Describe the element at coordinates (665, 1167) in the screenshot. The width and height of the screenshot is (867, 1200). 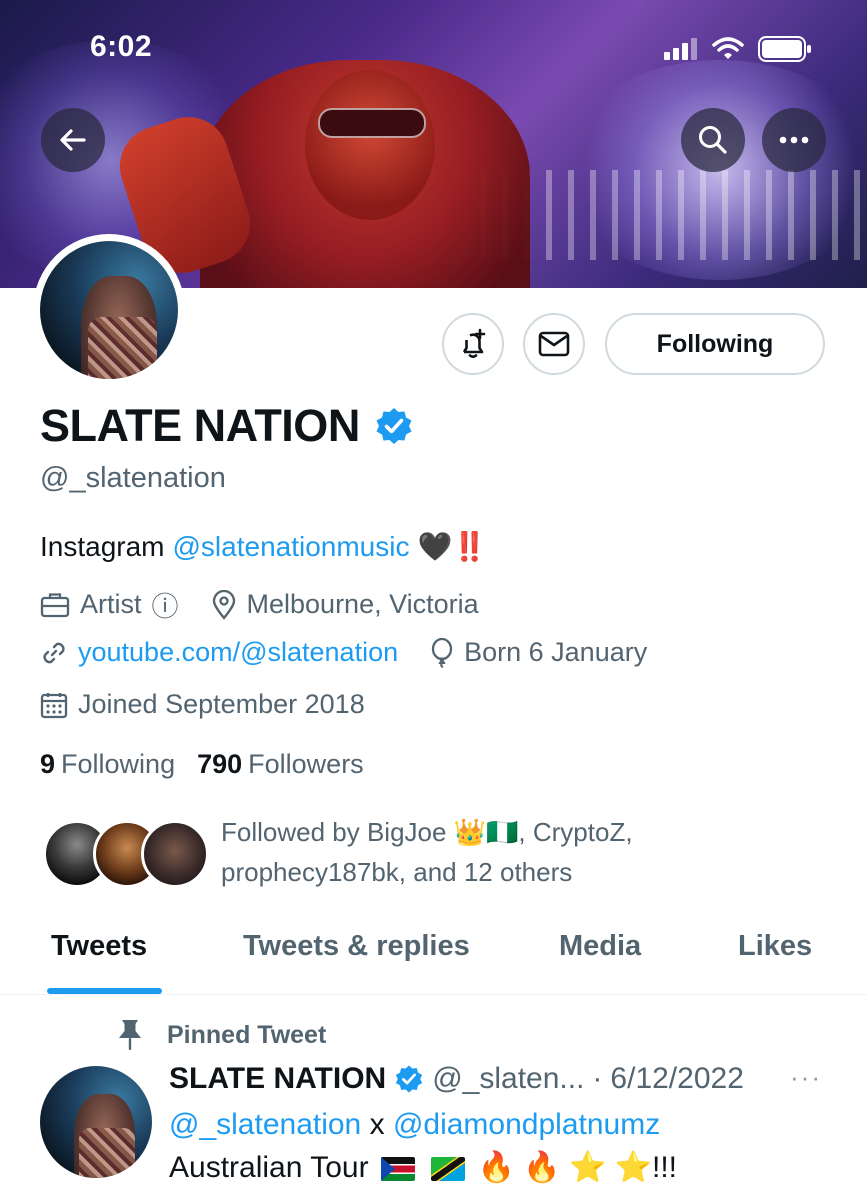
I see `tweet-suffix: !!!` at that location.